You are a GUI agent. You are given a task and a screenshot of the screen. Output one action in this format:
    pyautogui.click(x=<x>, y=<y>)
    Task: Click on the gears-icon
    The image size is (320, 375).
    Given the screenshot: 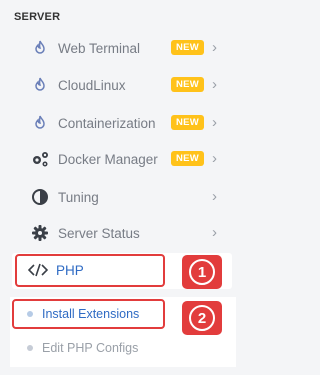 What is the action you would take?
    pyautogui.click(x=40, y=159)
    